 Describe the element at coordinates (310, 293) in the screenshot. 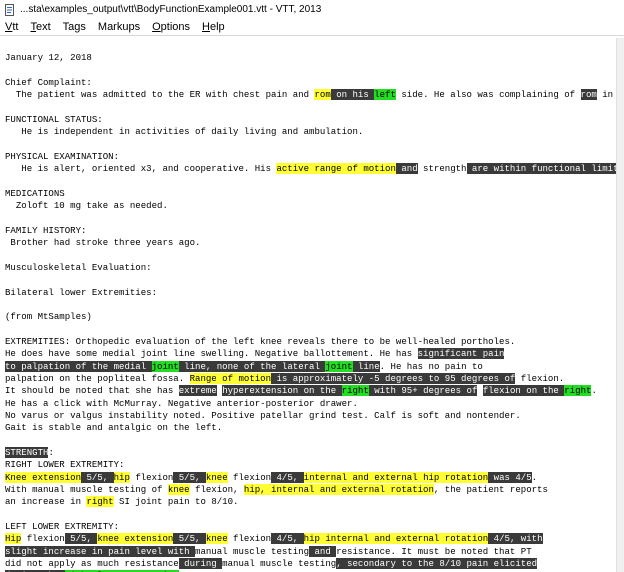

I see `document-line: Bilateral lower Extremities:` at that location.